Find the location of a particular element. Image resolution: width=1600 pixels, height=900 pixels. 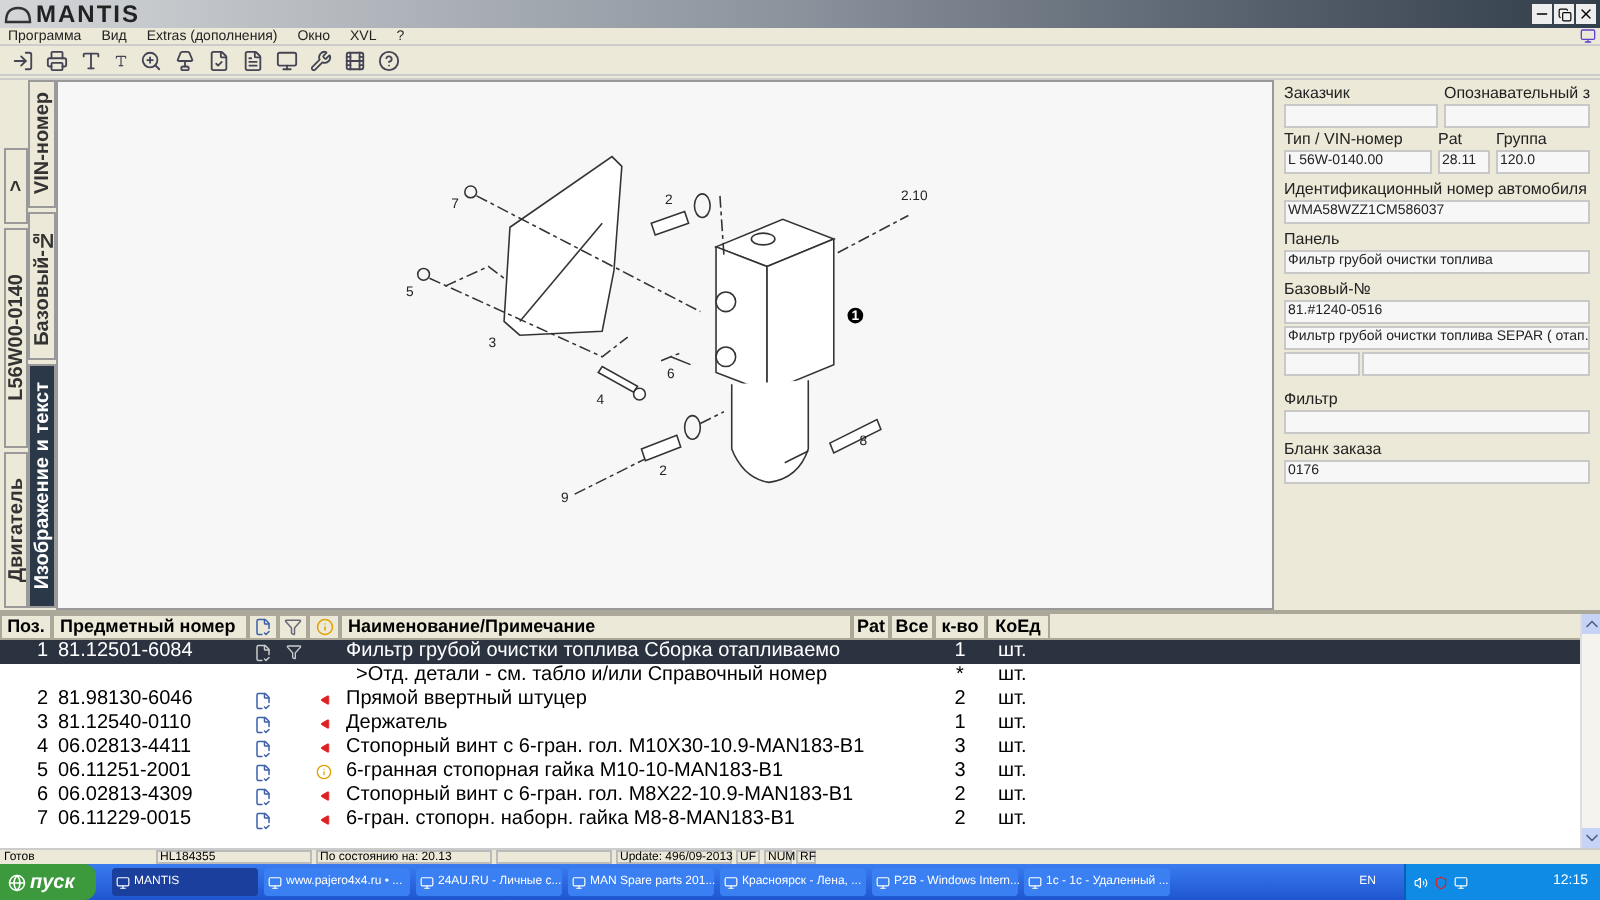

table-row: 2 81.98130-6046 Прямой ввертный штуцер 2 шт. is located at coordinates (790, 700).